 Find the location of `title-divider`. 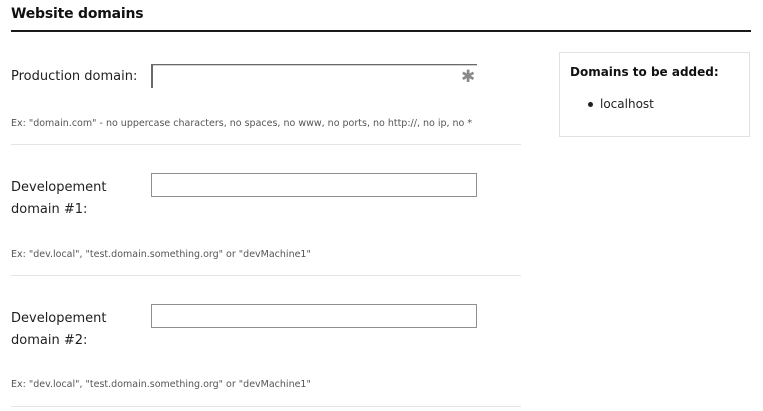

title-divider is located at coordinates (381, 31).